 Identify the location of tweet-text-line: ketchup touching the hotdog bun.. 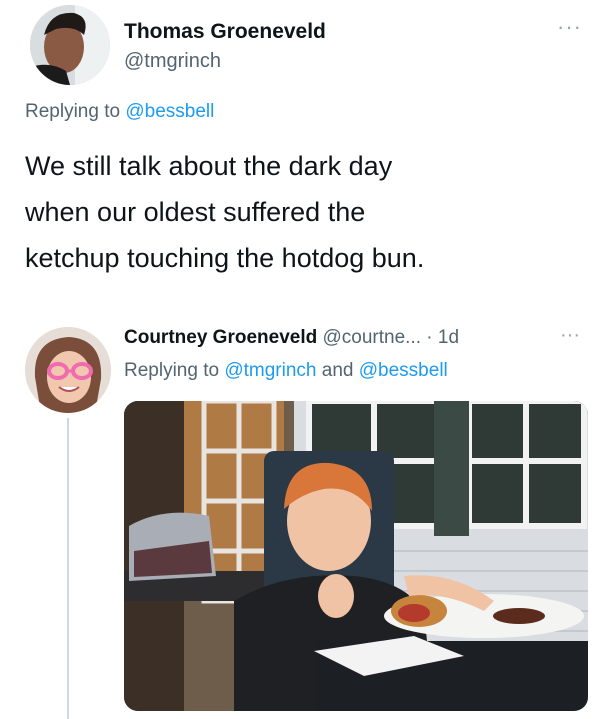
(225, 258).